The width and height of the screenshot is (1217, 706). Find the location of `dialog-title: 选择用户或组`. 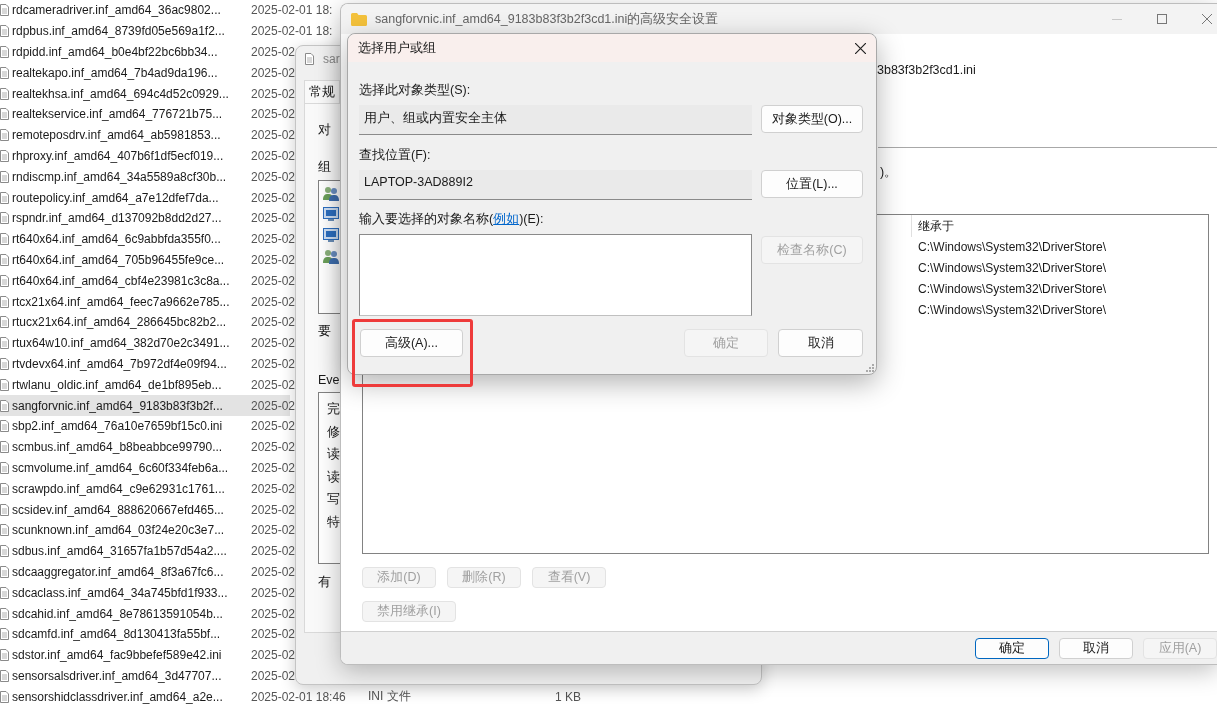

dialog-title: 选择用户或组 is located at coordinates (397, 48).